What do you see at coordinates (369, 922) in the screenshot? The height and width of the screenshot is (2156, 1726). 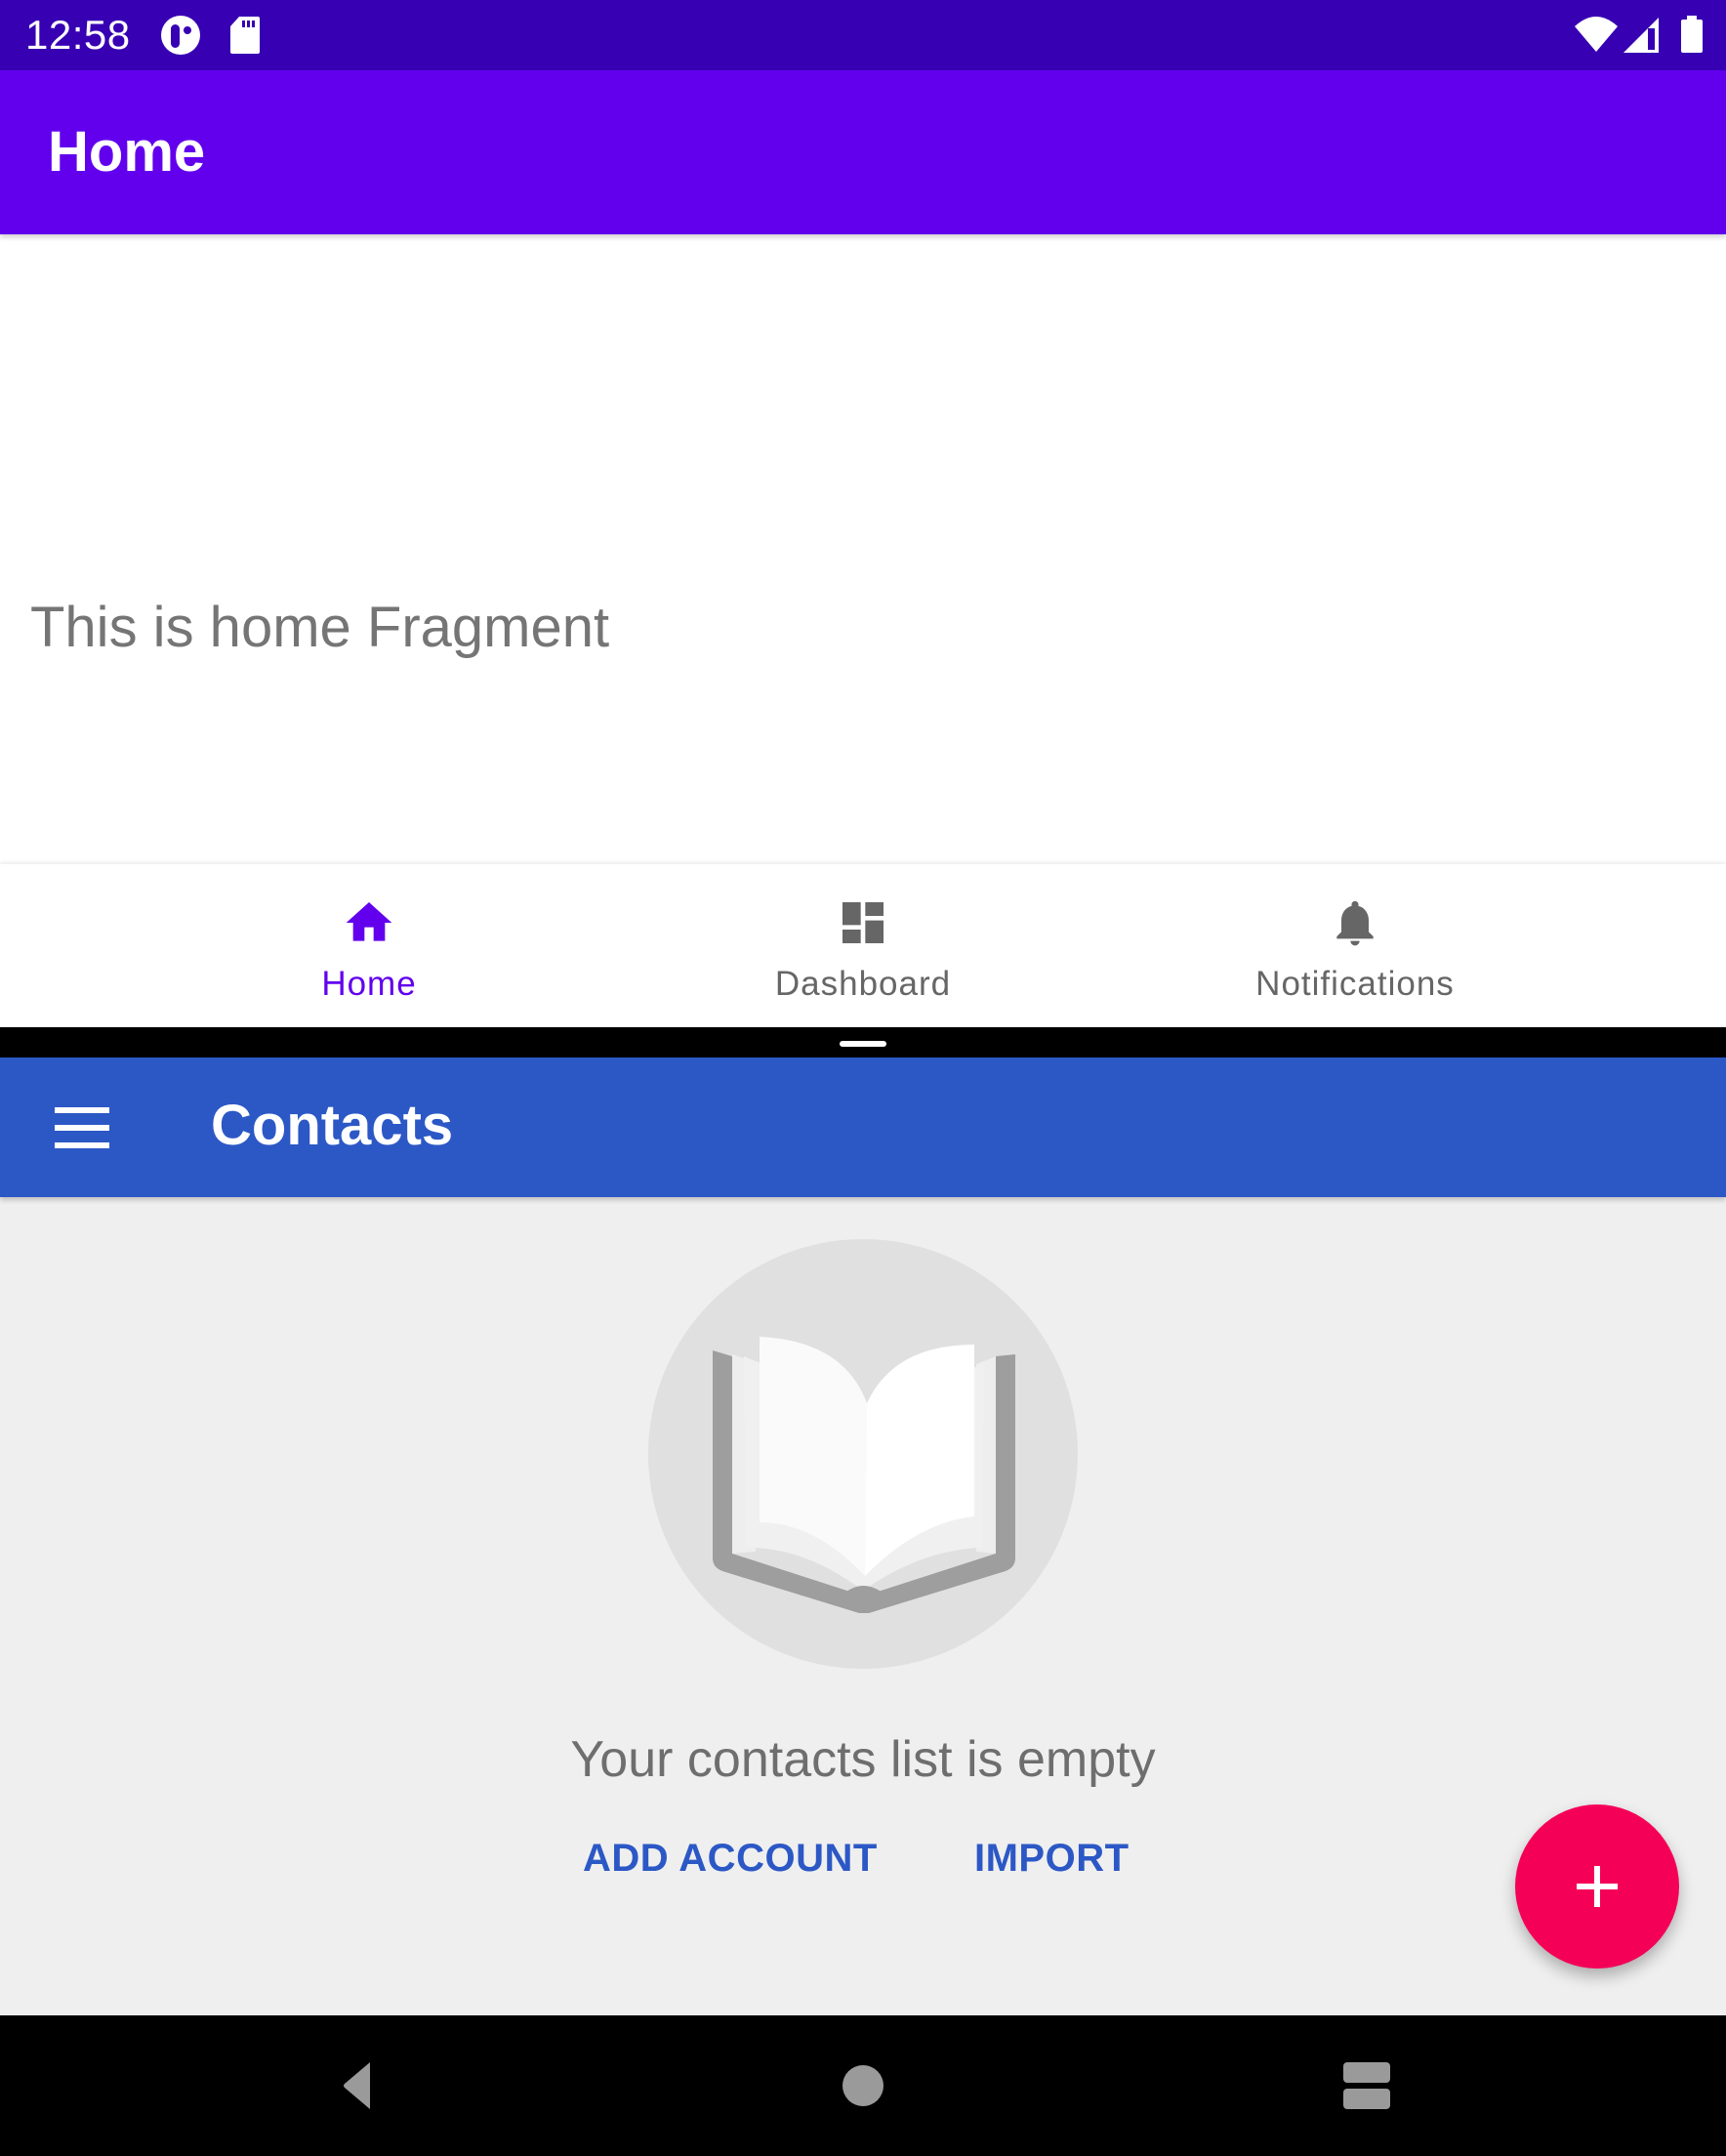 I see `home-icon` at bounding box center [369, 922].